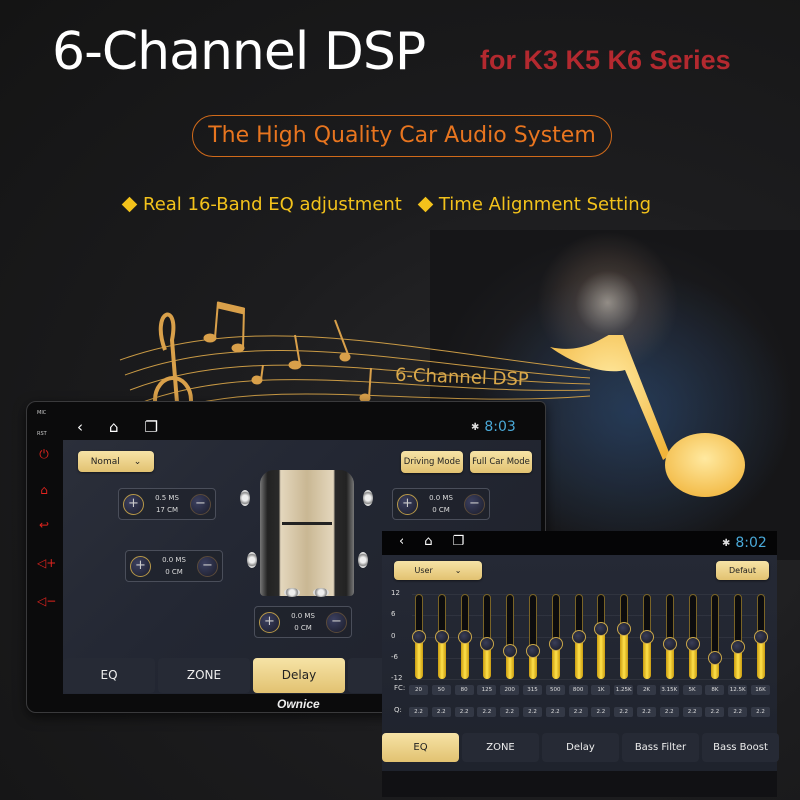 This screenshot has height=800, width=800. I want to click on driving-mode-button: Driving Mode, so click(432, 462).